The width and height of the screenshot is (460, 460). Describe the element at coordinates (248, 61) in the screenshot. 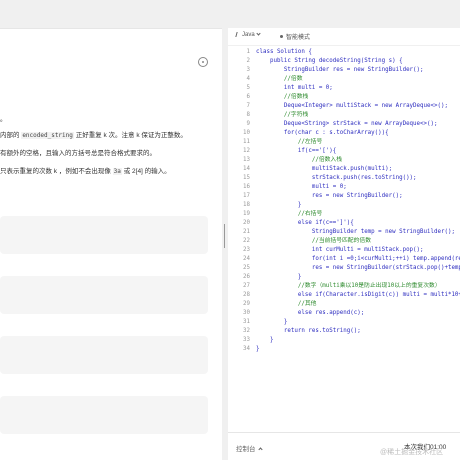

I see `line-number: 2` at that location.